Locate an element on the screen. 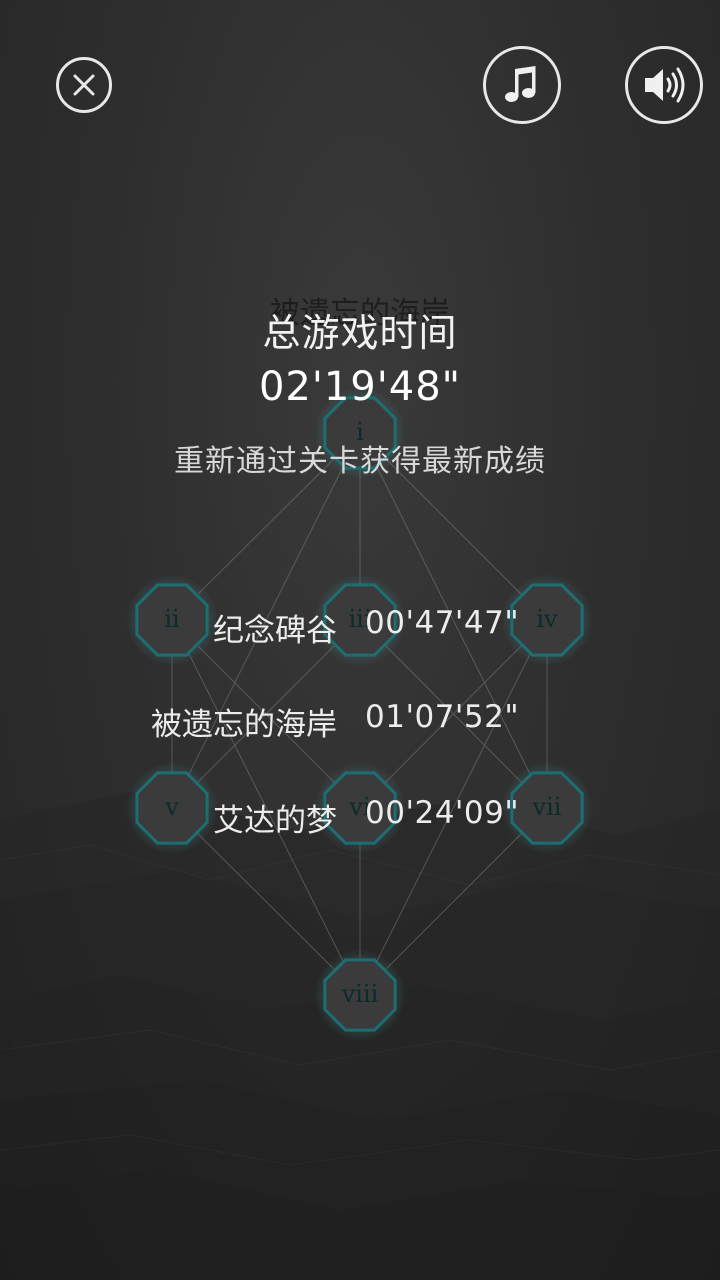 This screenshot has height=1280, width=720. music-note-icon is located at coordinates (520, 84).